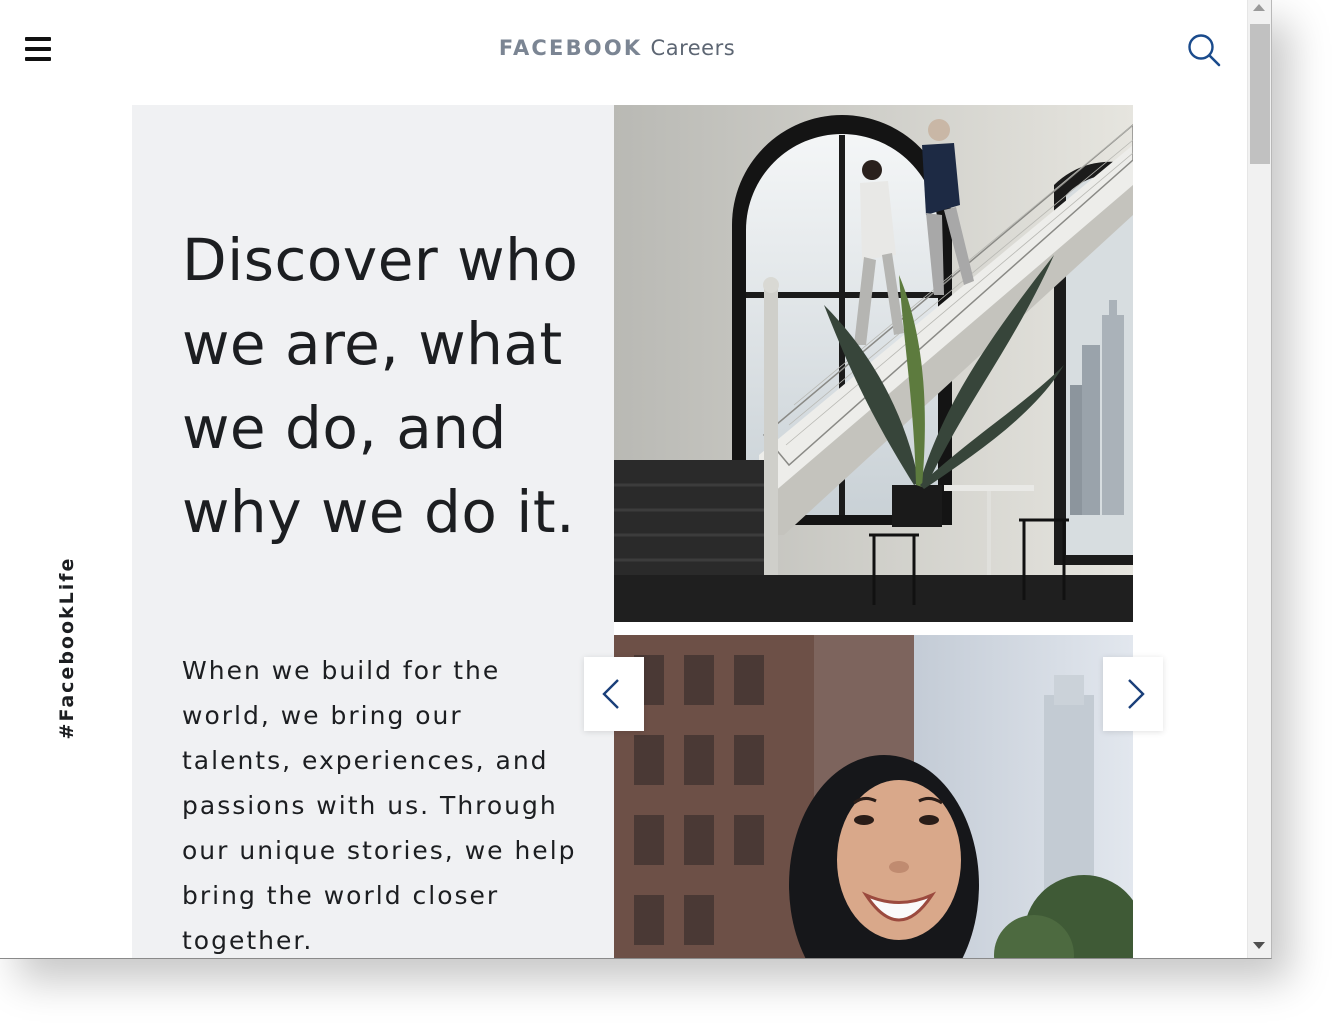  I want to click on carousel-next-button, so click(1133, 694).